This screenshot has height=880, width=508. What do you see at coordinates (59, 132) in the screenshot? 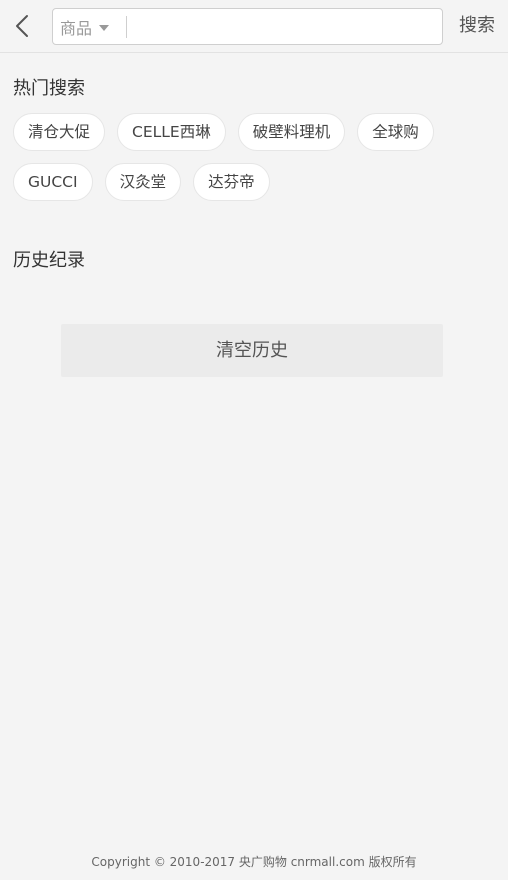
I see `hot-search-tag: 清仓大促` at bounding box center [59, 132].